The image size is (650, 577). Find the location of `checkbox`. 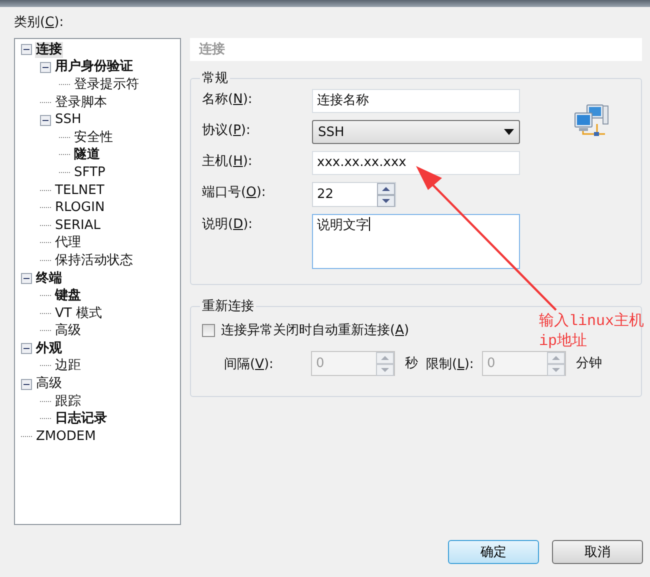

checkbox is located at coordinates (208, 330).